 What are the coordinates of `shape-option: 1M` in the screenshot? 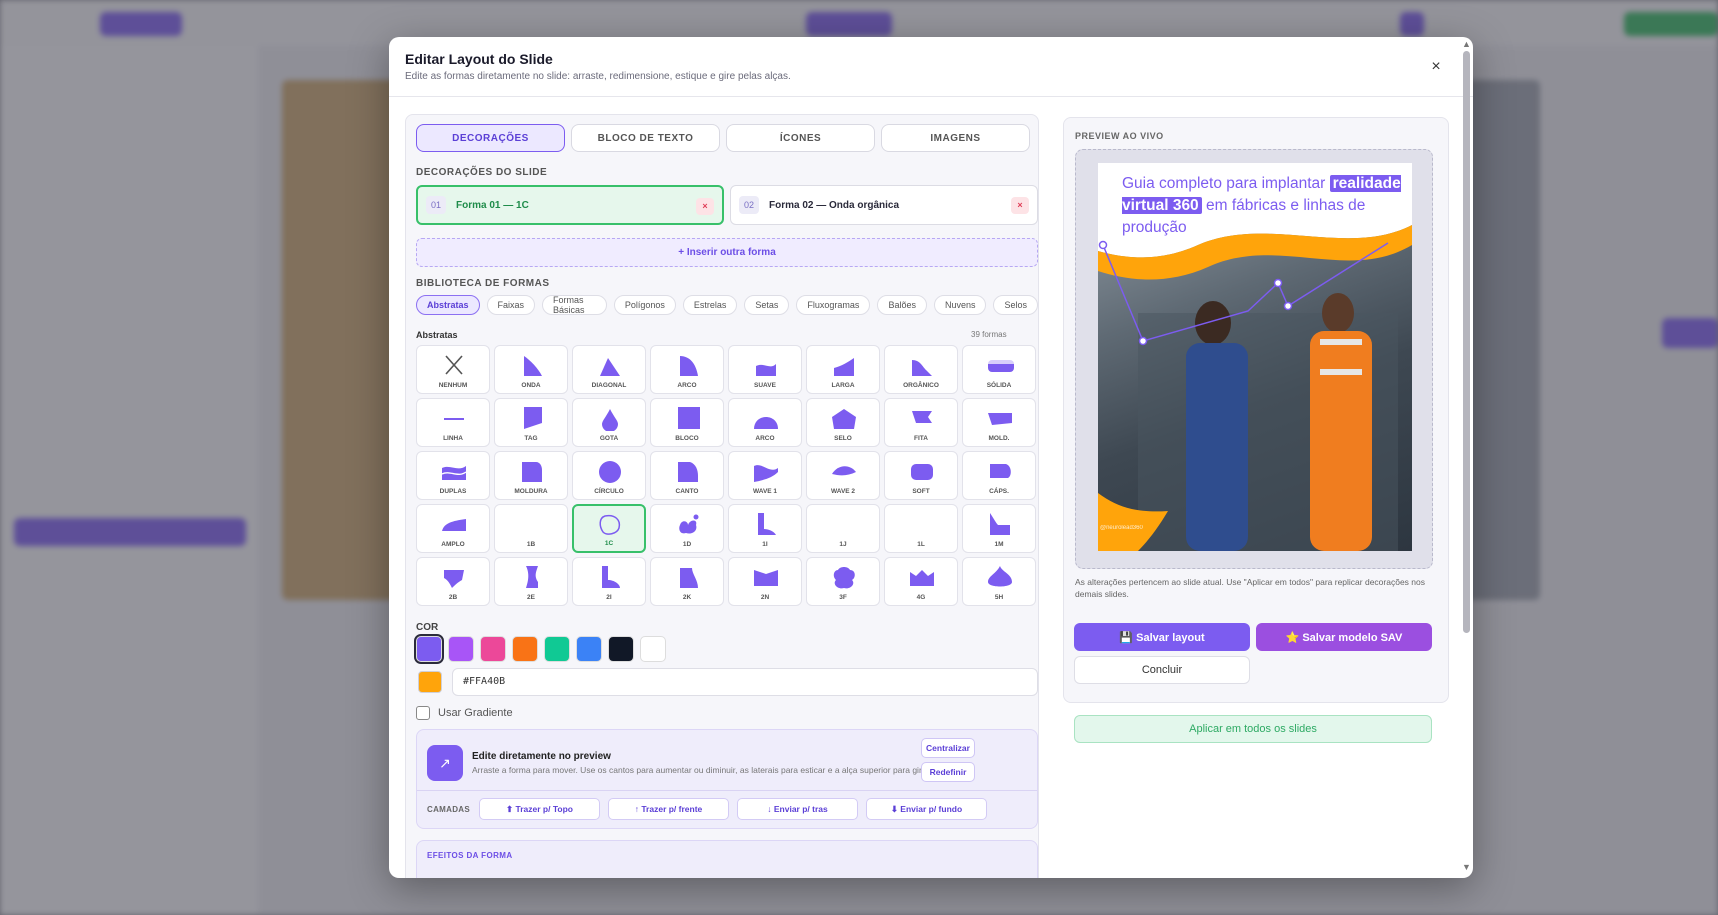 It's located at (999, 528).